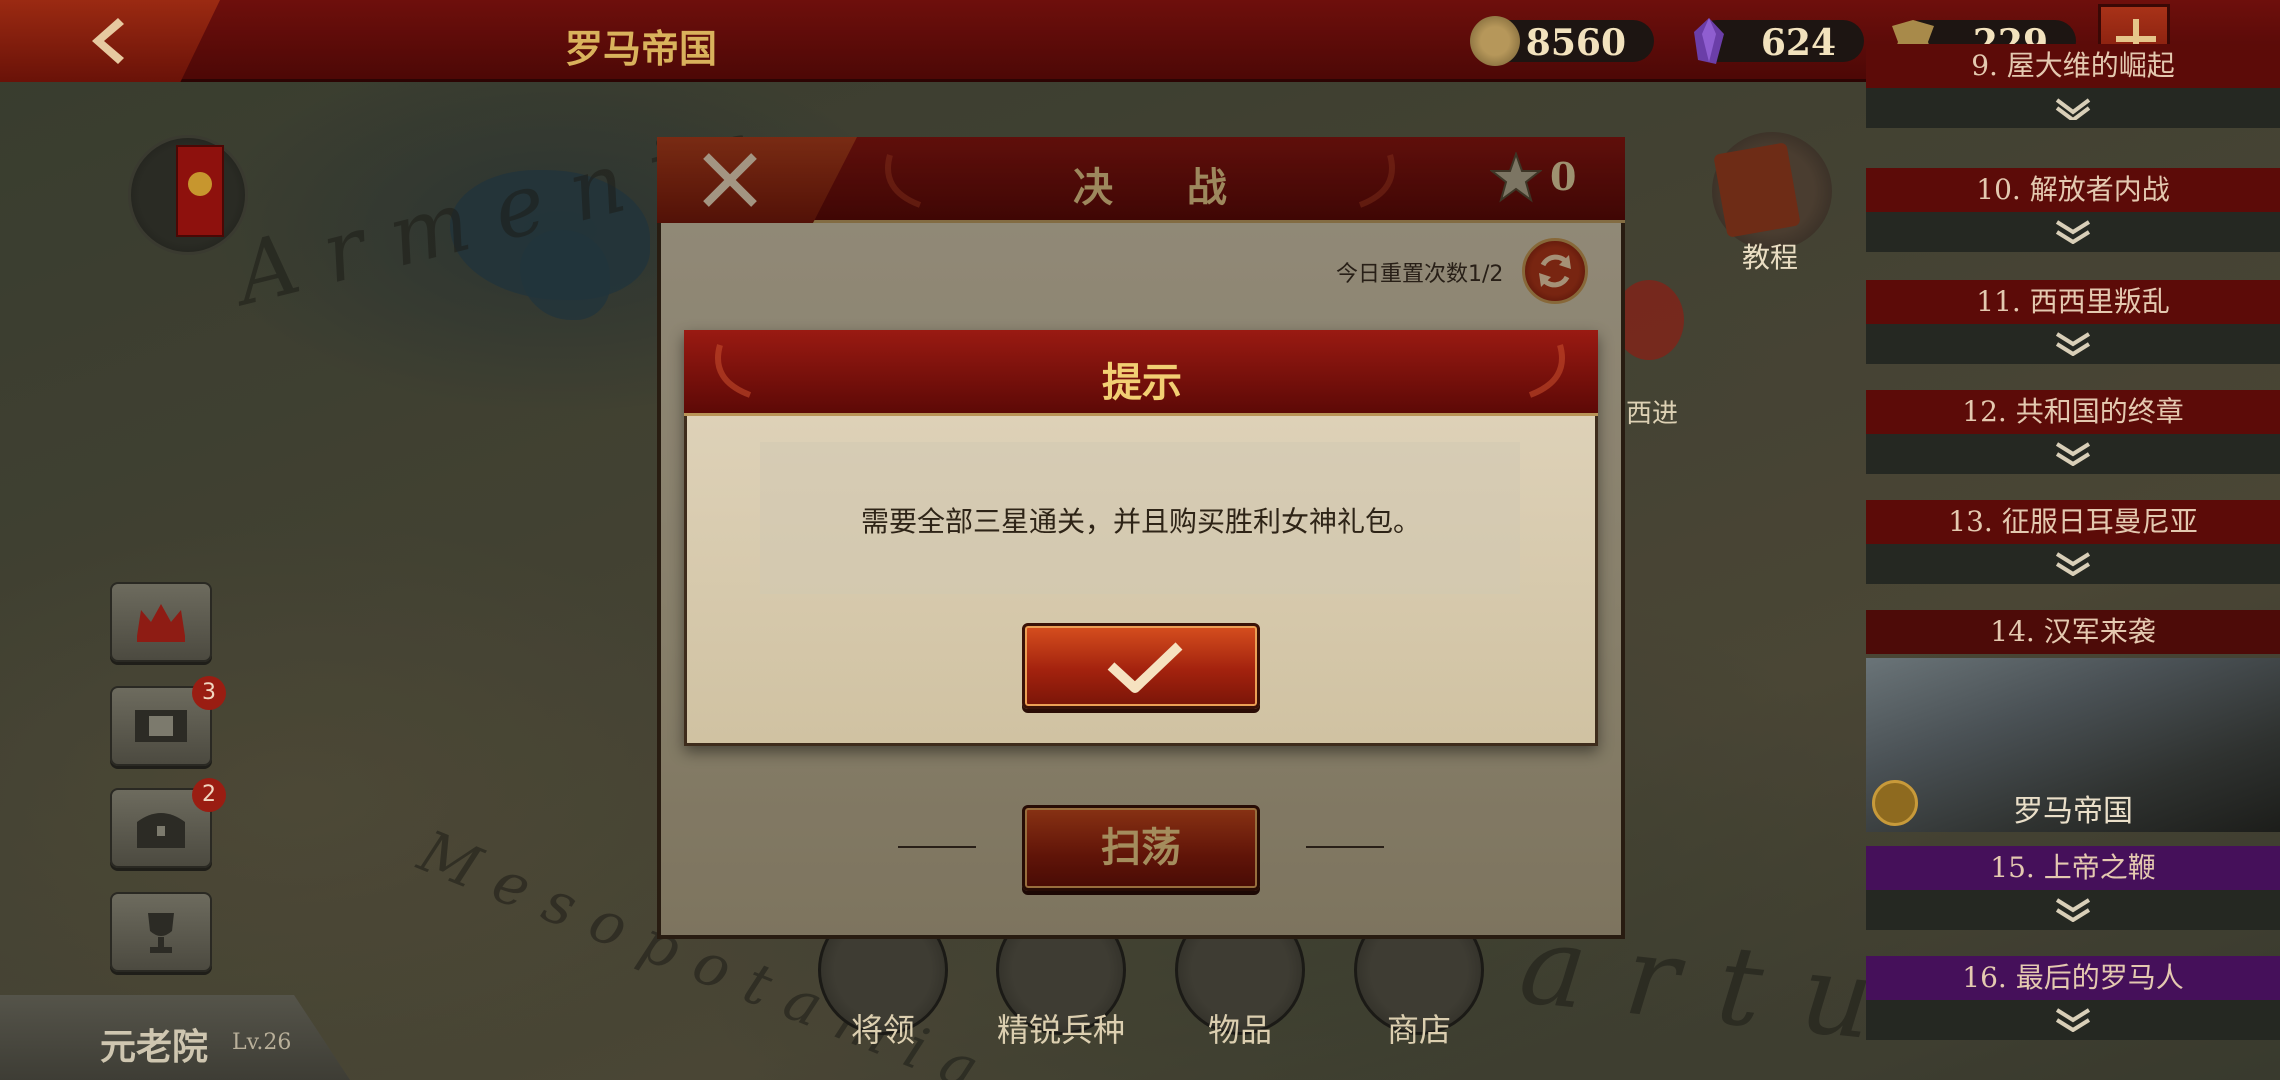 This screenshot has width=2280, height=1080. What do you see at coordinates (209, 795) in the screenshot?
I see `chest-badge: 2` at bounding box center [209, 795].